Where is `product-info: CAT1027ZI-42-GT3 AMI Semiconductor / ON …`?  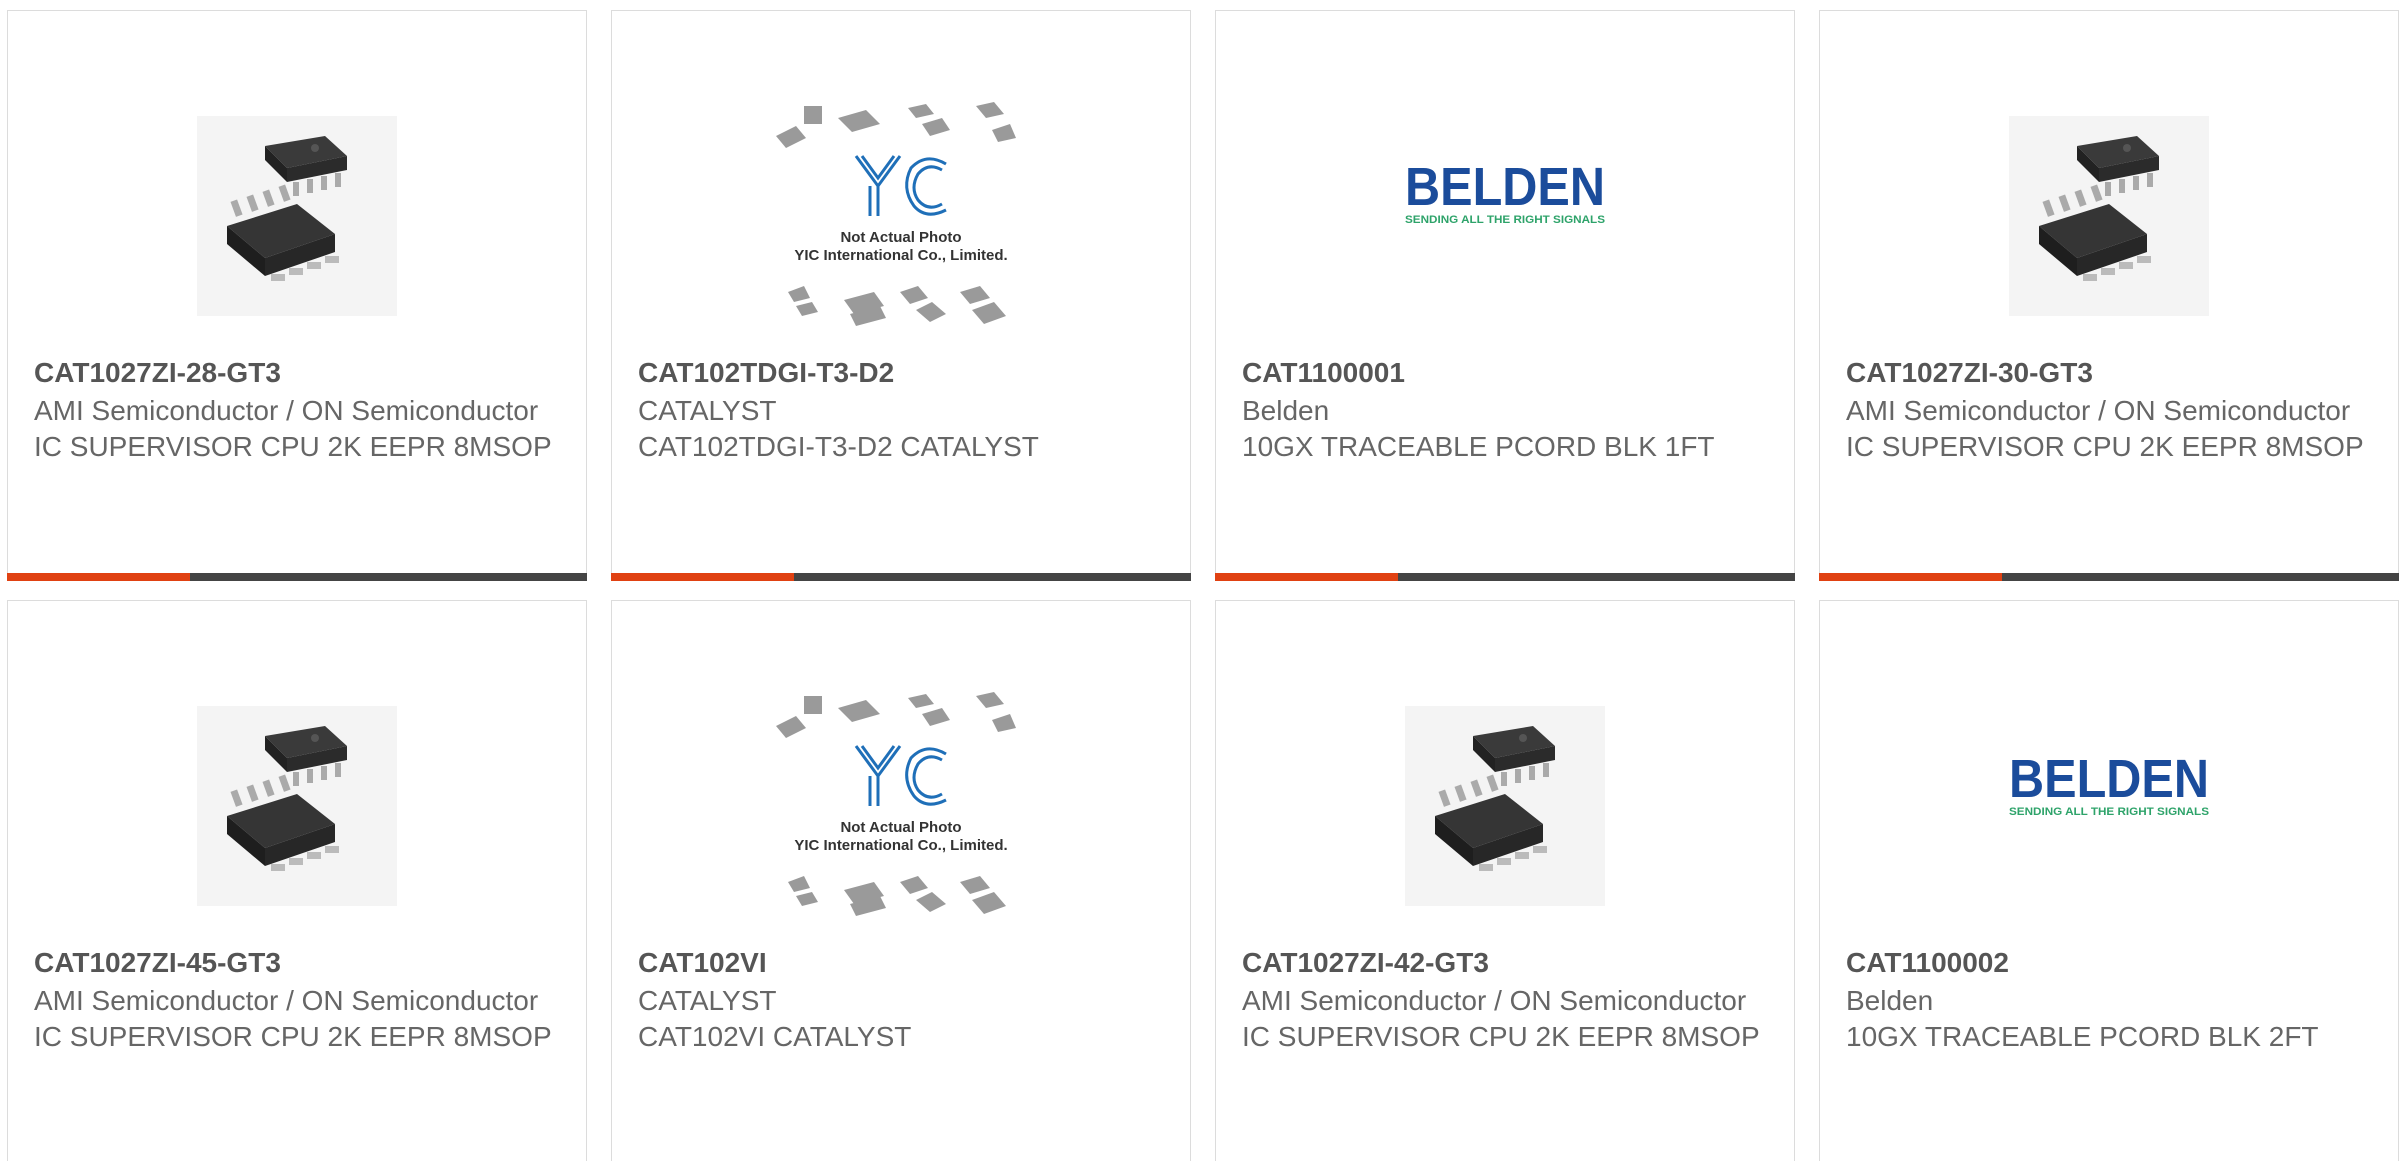
product-info: CAT1027ZI-42-GT3 AMI Semiconductor / ON … is located at coordinates (1505, 1000).